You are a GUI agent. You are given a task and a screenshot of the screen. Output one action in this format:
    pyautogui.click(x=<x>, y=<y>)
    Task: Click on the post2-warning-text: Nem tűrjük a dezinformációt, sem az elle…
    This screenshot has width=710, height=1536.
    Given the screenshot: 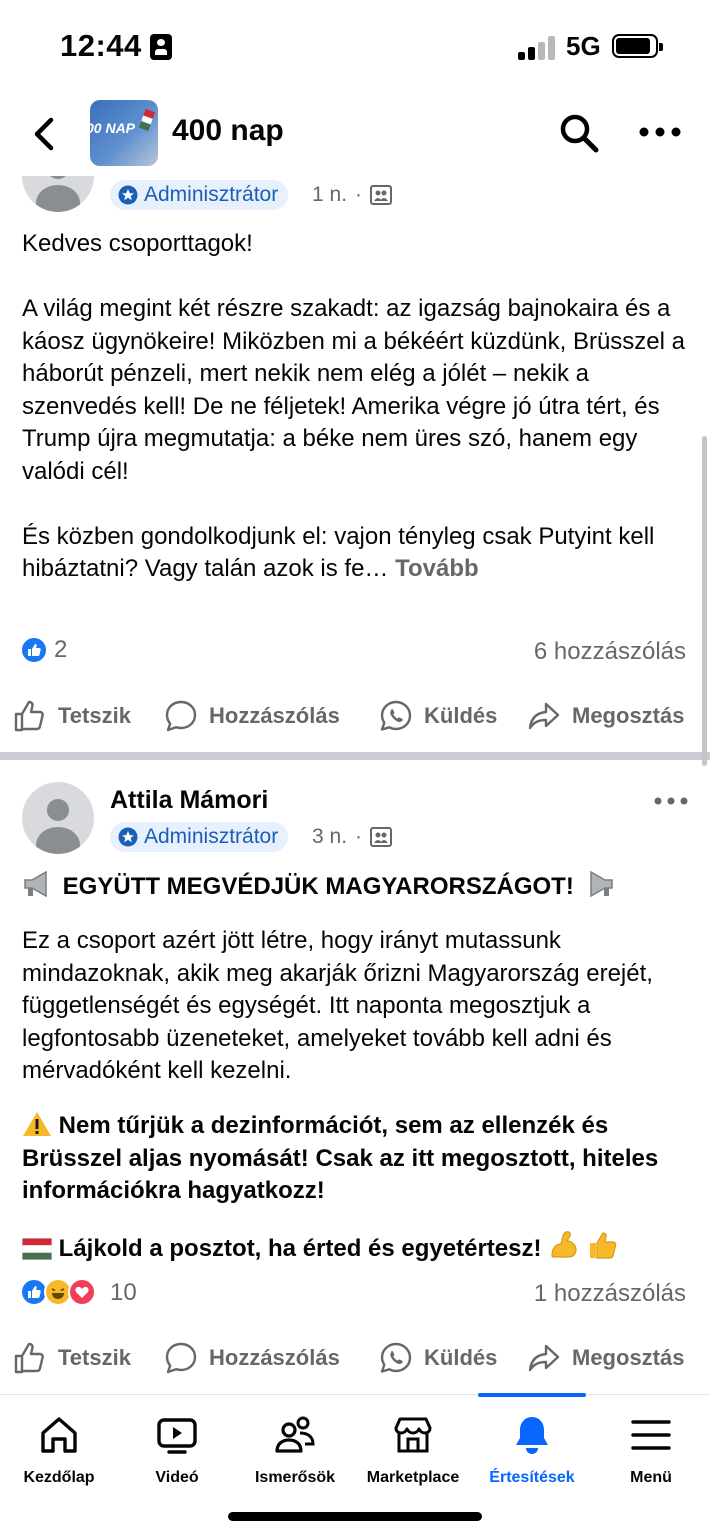 What is the action you would take?
    pyautogui.click(x=340, y=1158)
    